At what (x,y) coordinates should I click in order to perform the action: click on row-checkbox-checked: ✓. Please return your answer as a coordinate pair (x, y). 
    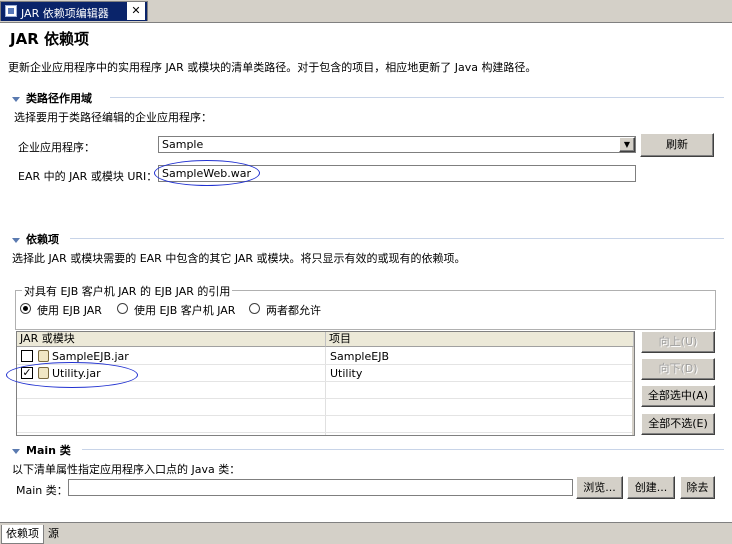
    Looking at the image, I should click on (27, 373).